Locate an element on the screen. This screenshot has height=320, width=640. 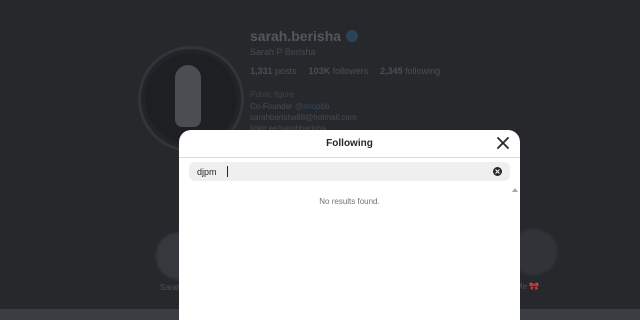
search-input is located at coordinates (338, 171).